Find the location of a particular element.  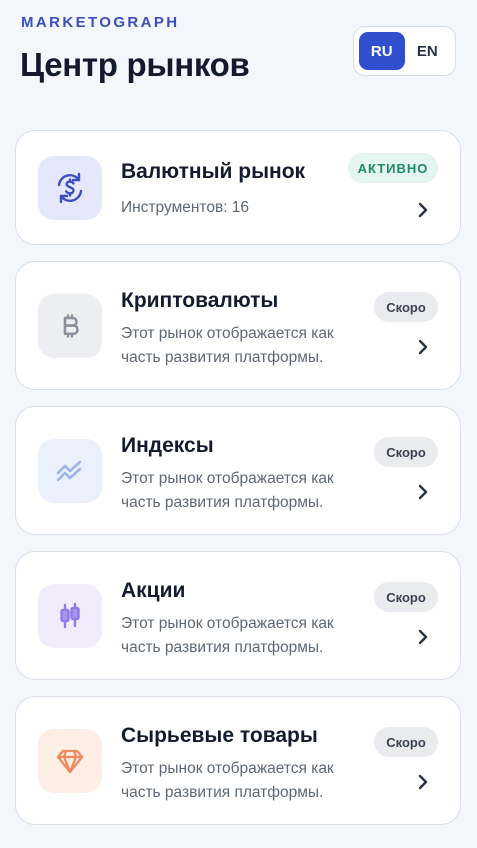

brand-label: MARKETOGRAPH is located at coordinates (100, 22).